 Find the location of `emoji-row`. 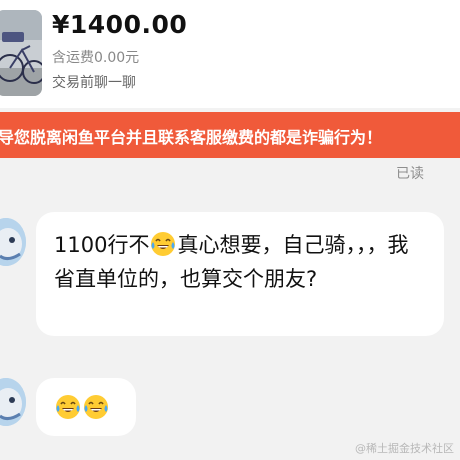

emoji-row is located at coordinates (82, 407).